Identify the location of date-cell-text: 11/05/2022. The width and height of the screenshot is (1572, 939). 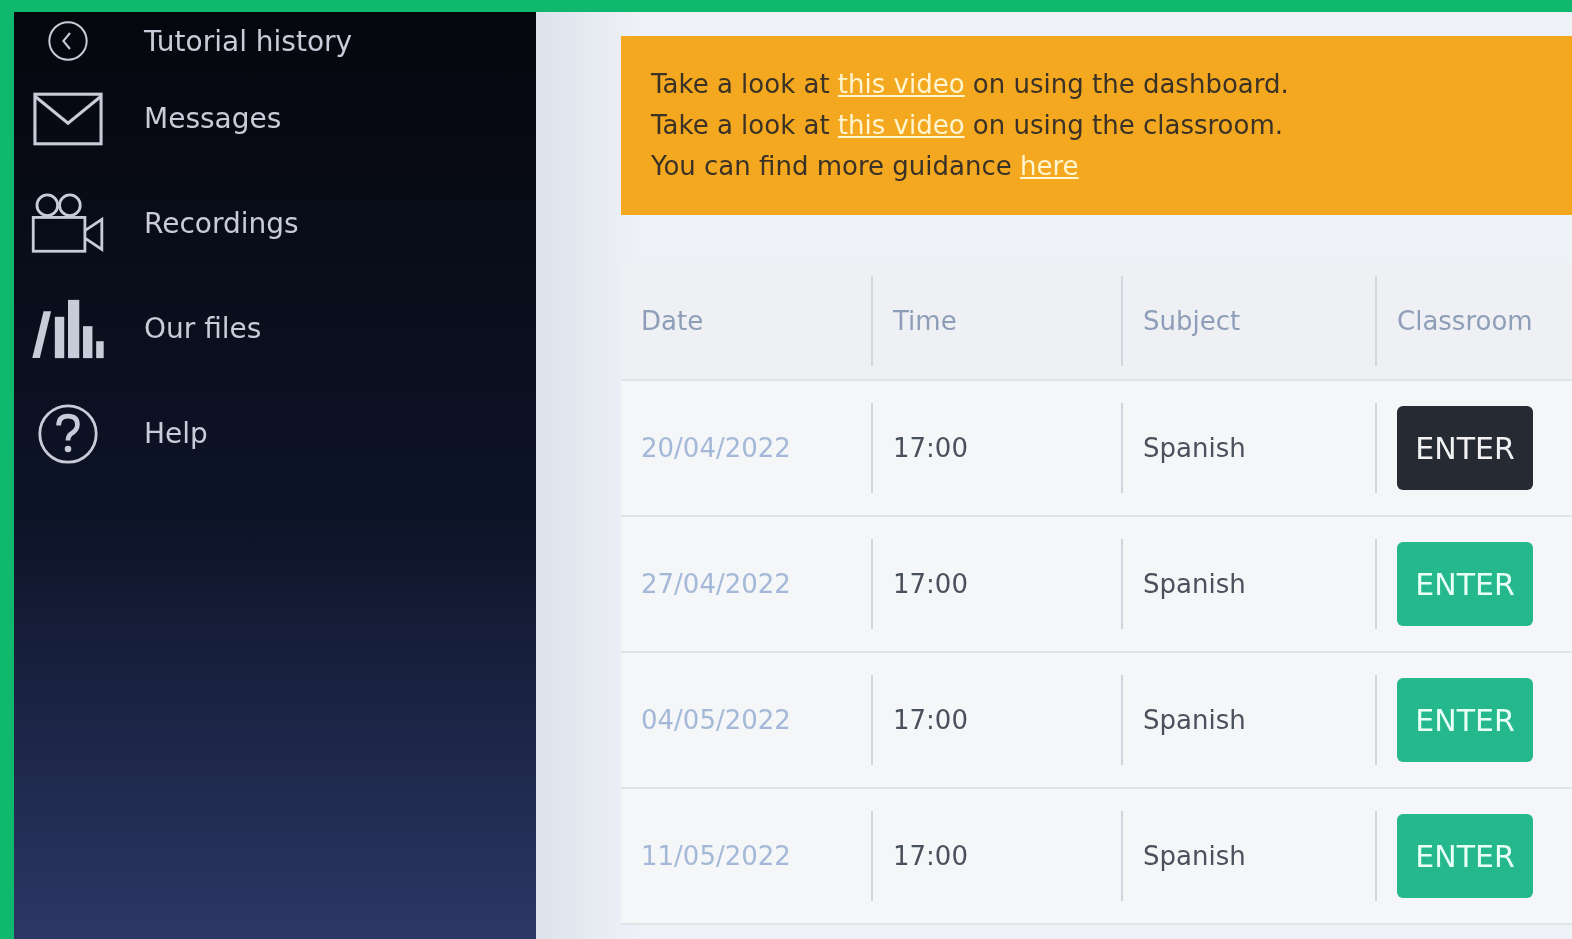
(716, 856).